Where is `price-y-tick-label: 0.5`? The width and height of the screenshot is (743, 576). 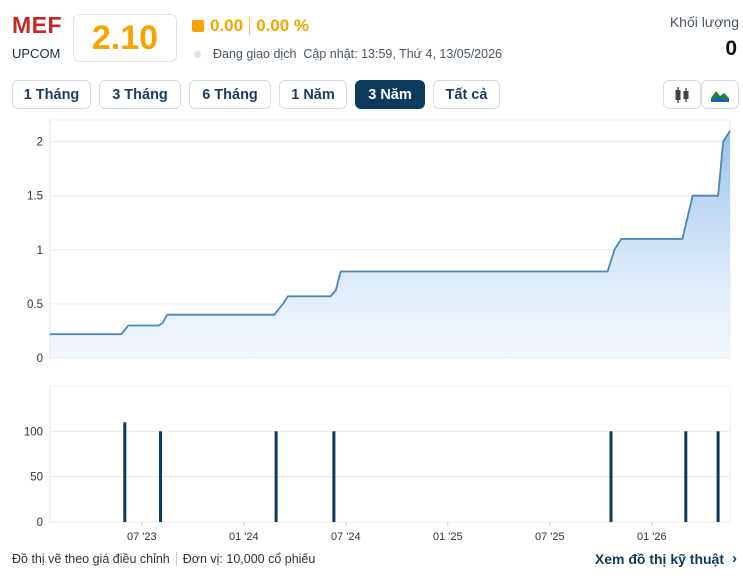 price-y-tick-label: 0.5 is located at coordinates (35, 305).